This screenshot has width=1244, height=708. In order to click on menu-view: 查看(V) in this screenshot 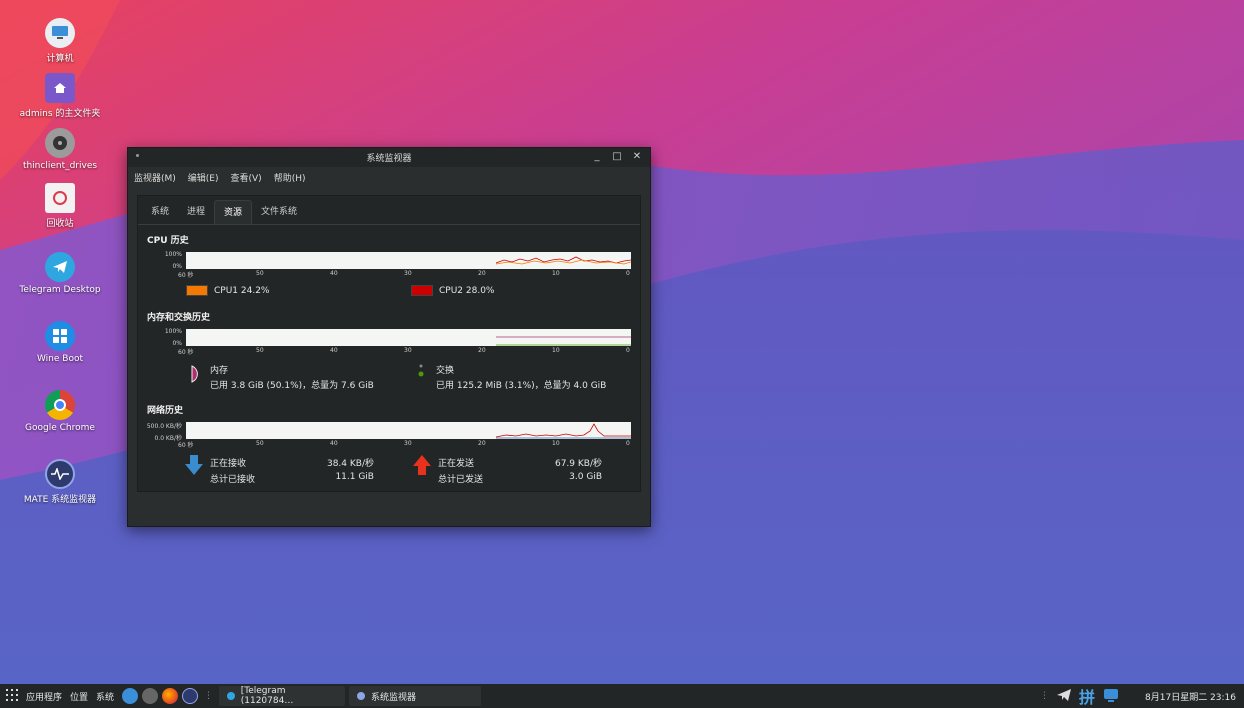, I will do `click(246, 177)`.